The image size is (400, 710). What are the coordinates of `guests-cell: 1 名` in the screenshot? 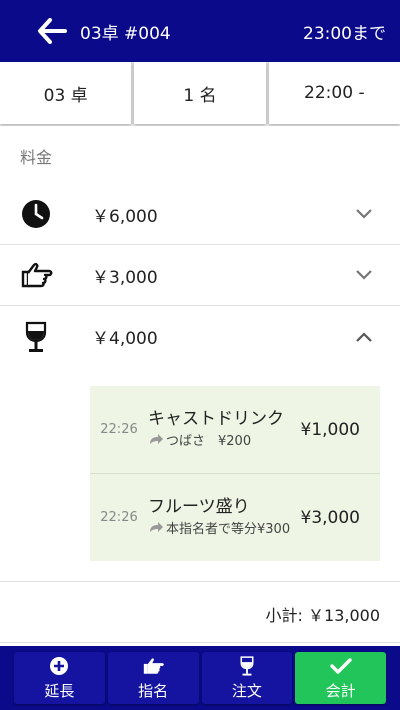 It's located at (200, 93).